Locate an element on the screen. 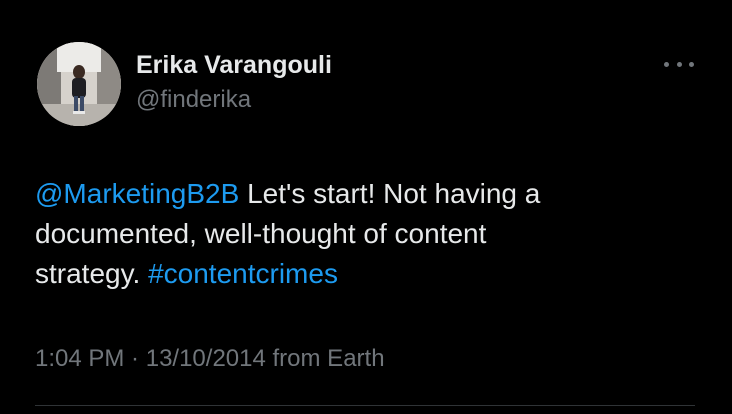 The height and width of the screenshot is (414, 732). more-horizontal-icon is located at coordinates (679, 64).